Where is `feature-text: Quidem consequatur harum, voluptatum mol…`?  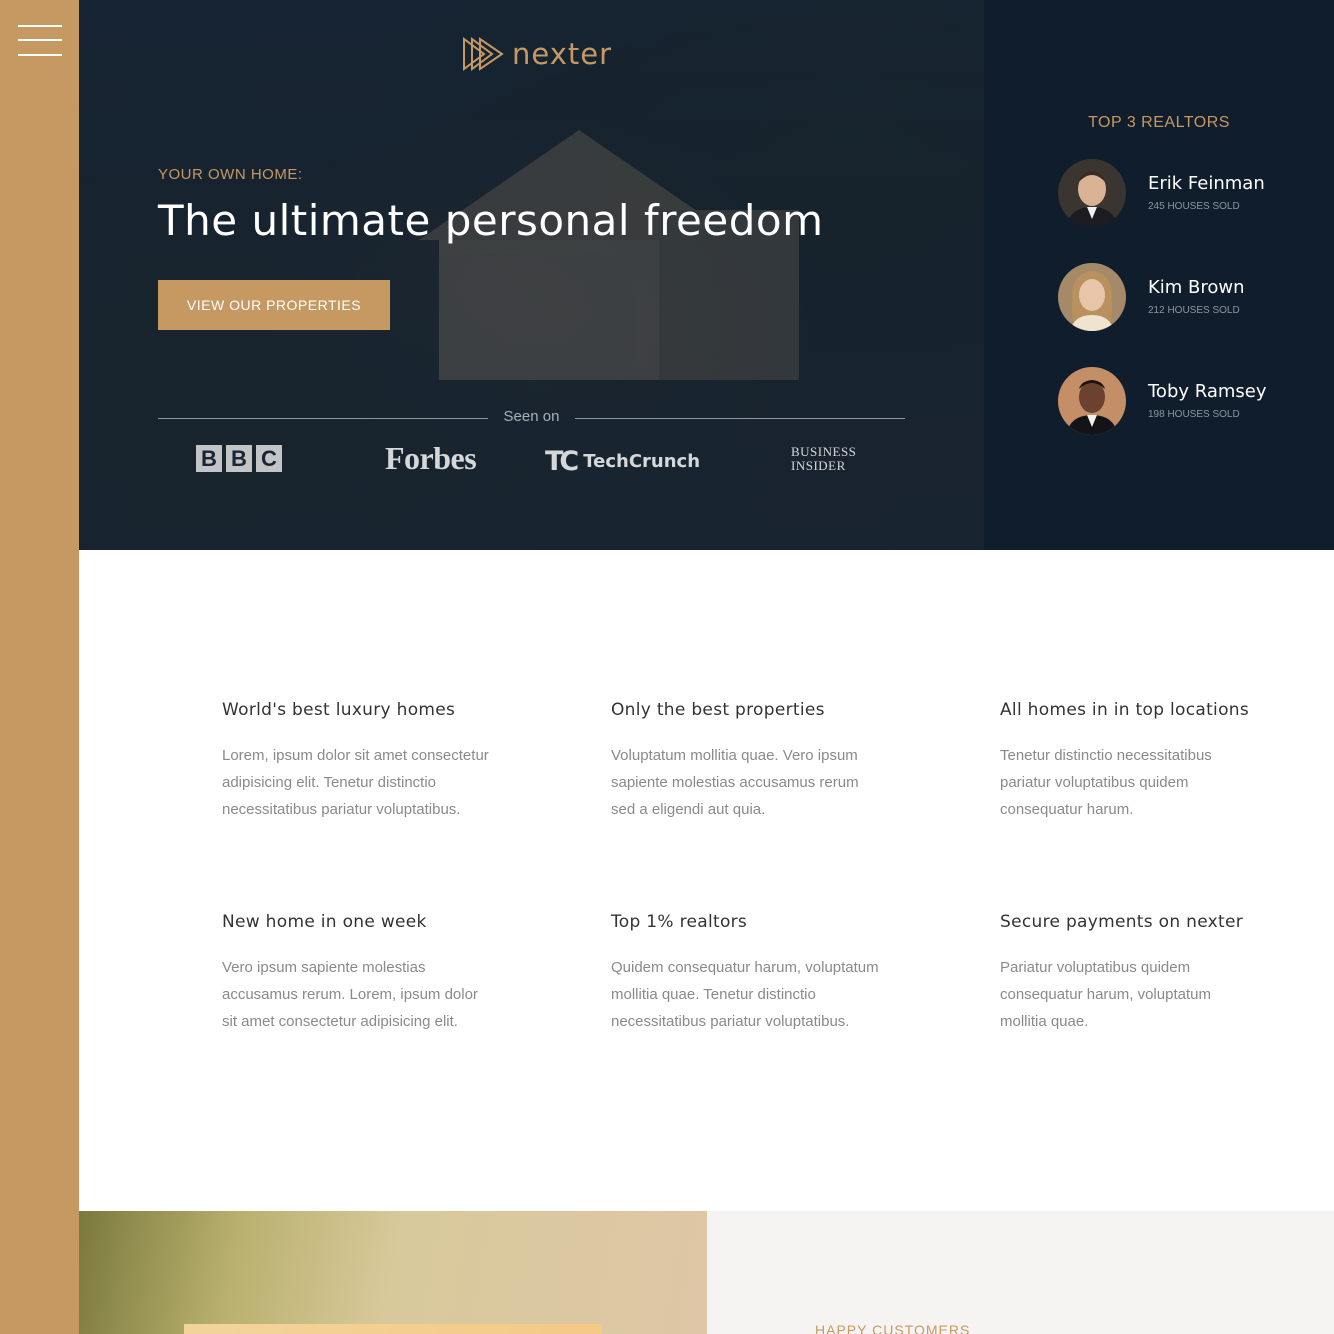 feature-text: Quidem consequatur harum, voluptatum mol… is located at coordinates (745, 994).